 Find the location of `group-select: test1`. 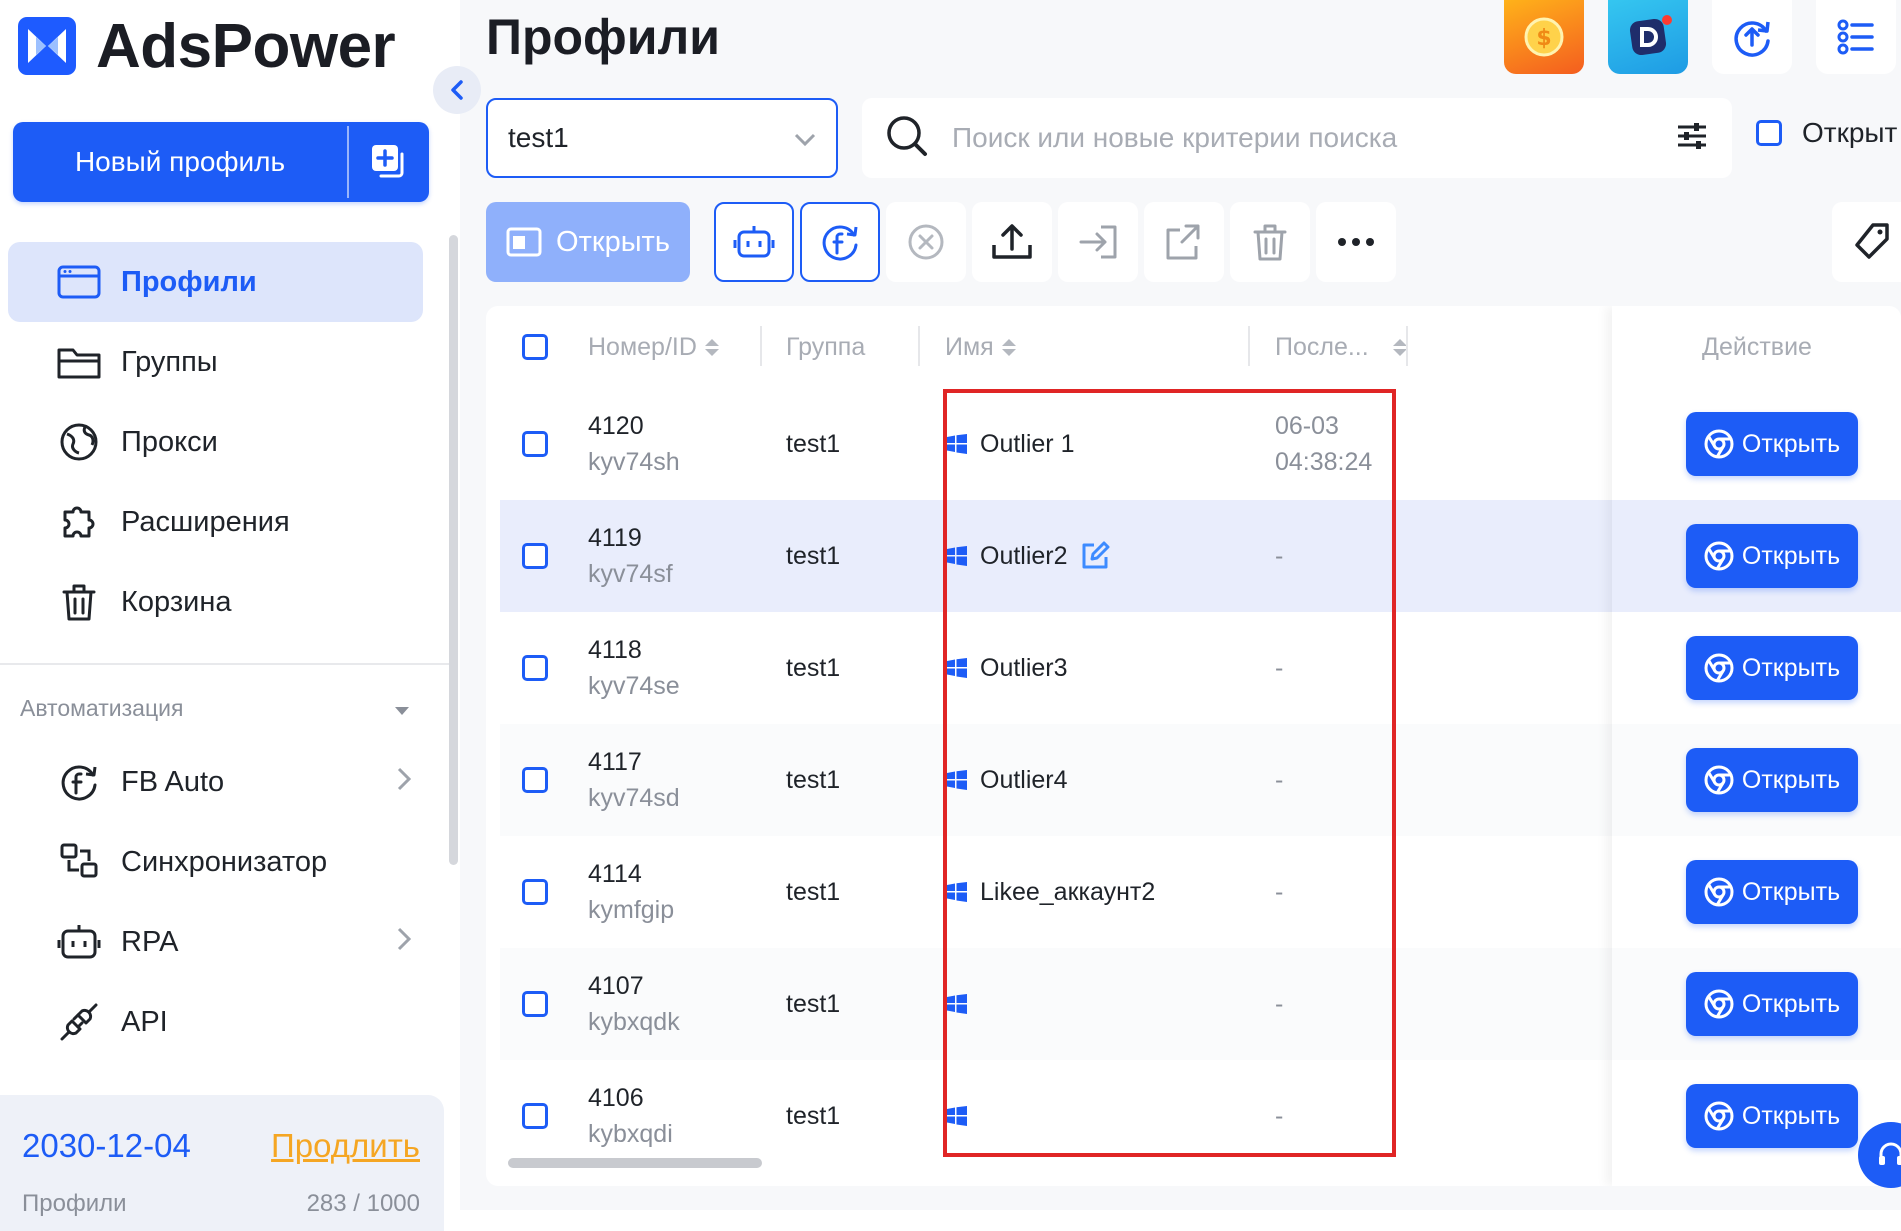

group-select: test1 is located at coordinates (662, 138).